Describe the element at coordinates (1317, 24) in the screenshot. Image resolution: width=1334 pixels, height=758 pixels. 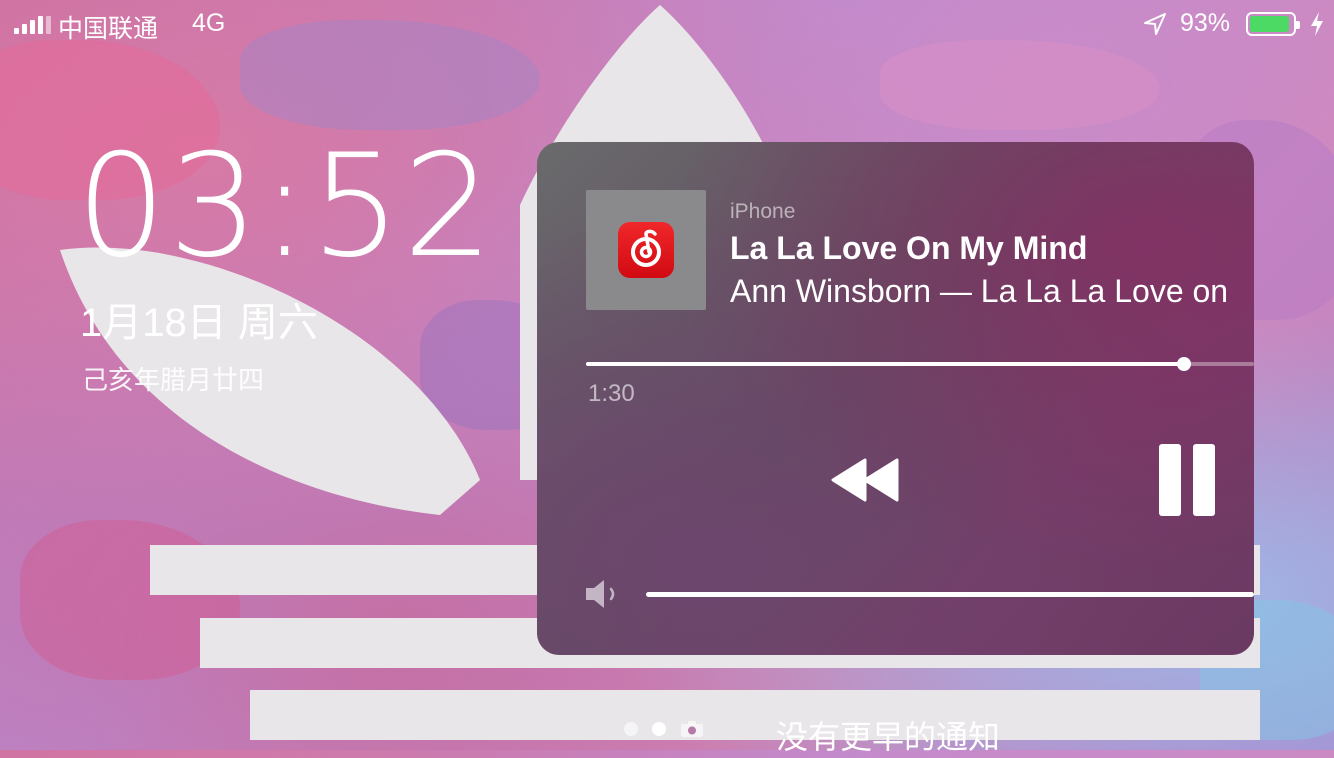
I see `charging-bolt-icon` at that location.